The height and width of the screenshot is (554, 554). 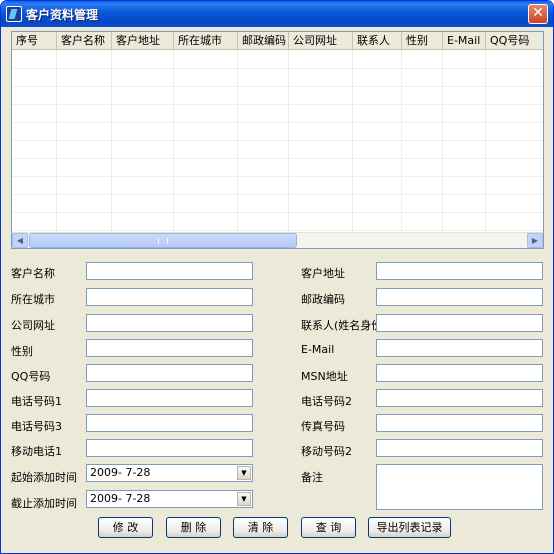 I want to click on column-header: 序号, so click(x=34, y=41).